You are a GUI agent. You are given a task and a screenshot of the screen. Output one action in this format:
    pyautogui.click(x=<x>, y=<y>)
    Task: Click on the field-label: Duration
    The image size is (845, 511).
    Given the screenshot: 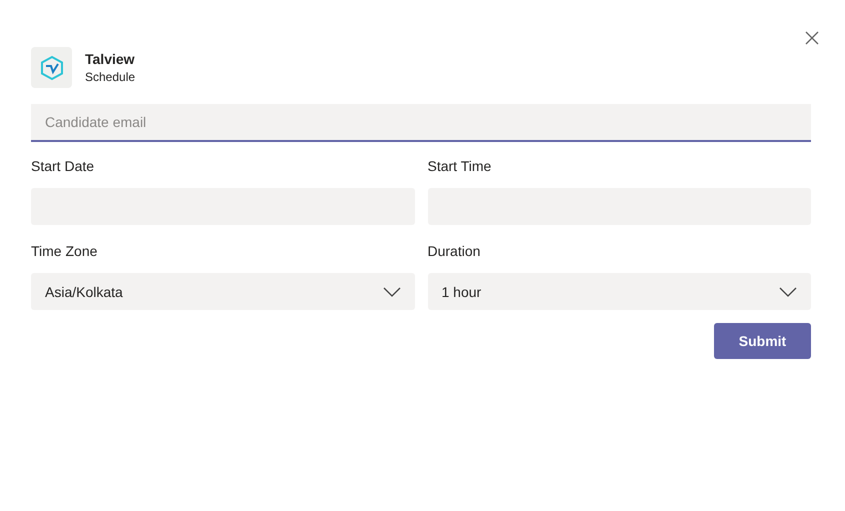 What is the action you would take?
    pyautogui.click(x=455, y=251)
    